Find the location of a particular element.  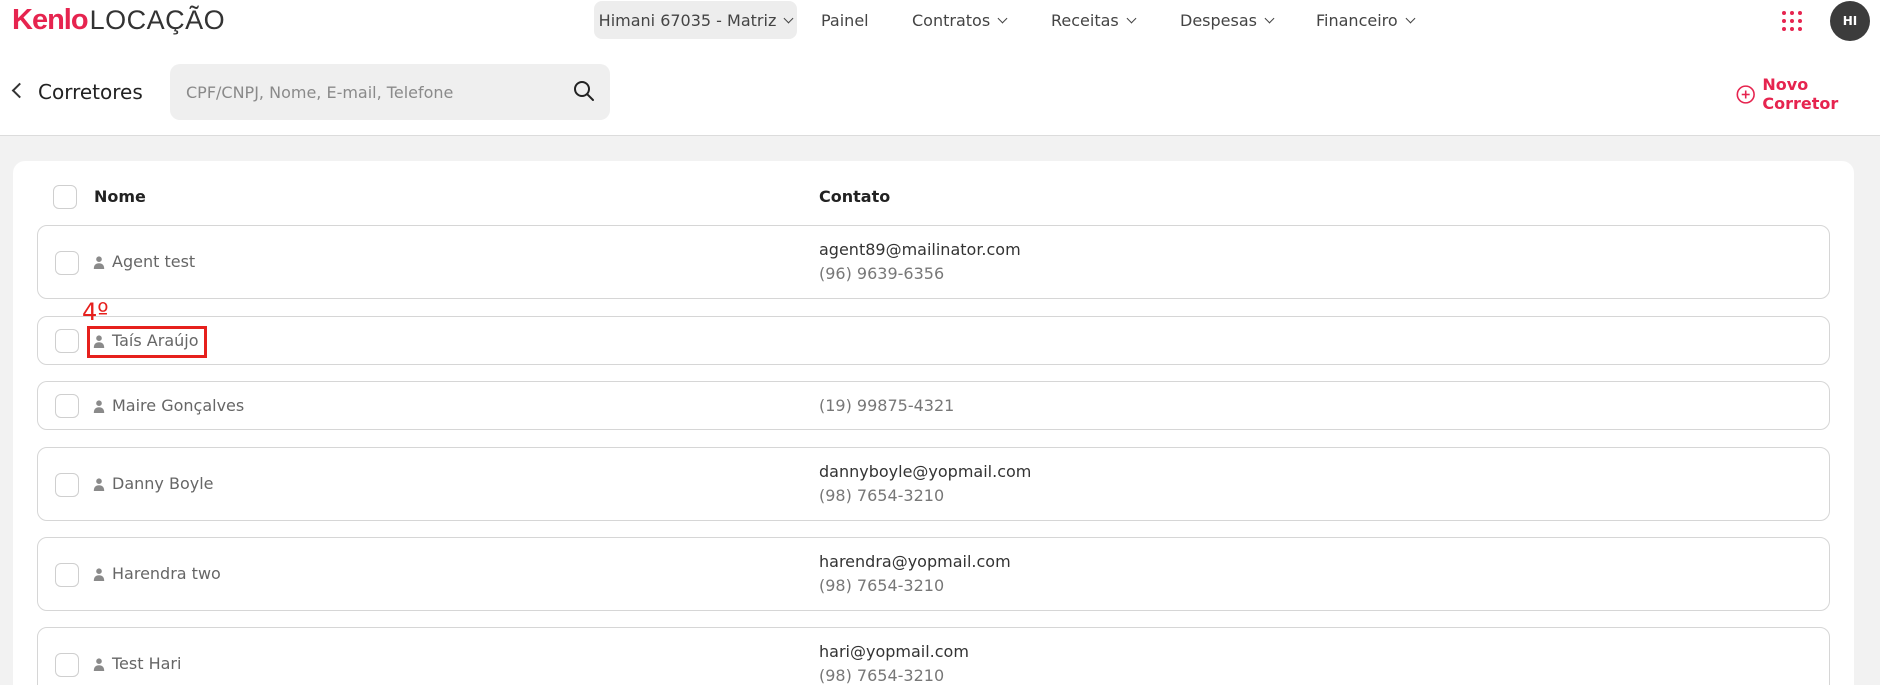

broker-name: Danny Boyle is located at coordinates (163, 483).